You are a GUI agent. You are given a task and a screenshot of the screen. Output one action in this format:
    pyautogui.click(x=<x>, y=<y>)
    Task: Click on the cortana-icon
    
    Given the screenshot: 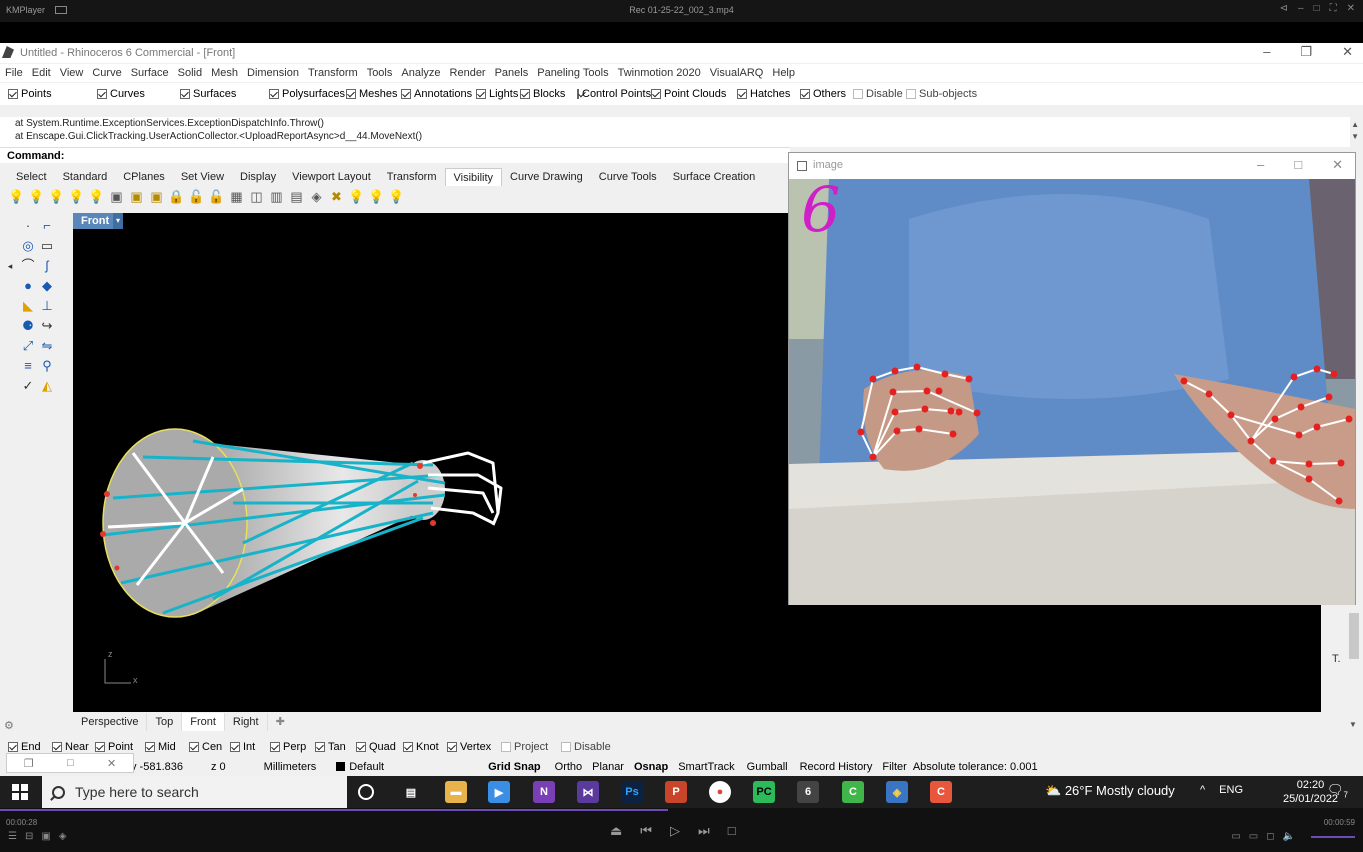 What is the action you would take?
    pyautogui.click(x=366, y=792)
    